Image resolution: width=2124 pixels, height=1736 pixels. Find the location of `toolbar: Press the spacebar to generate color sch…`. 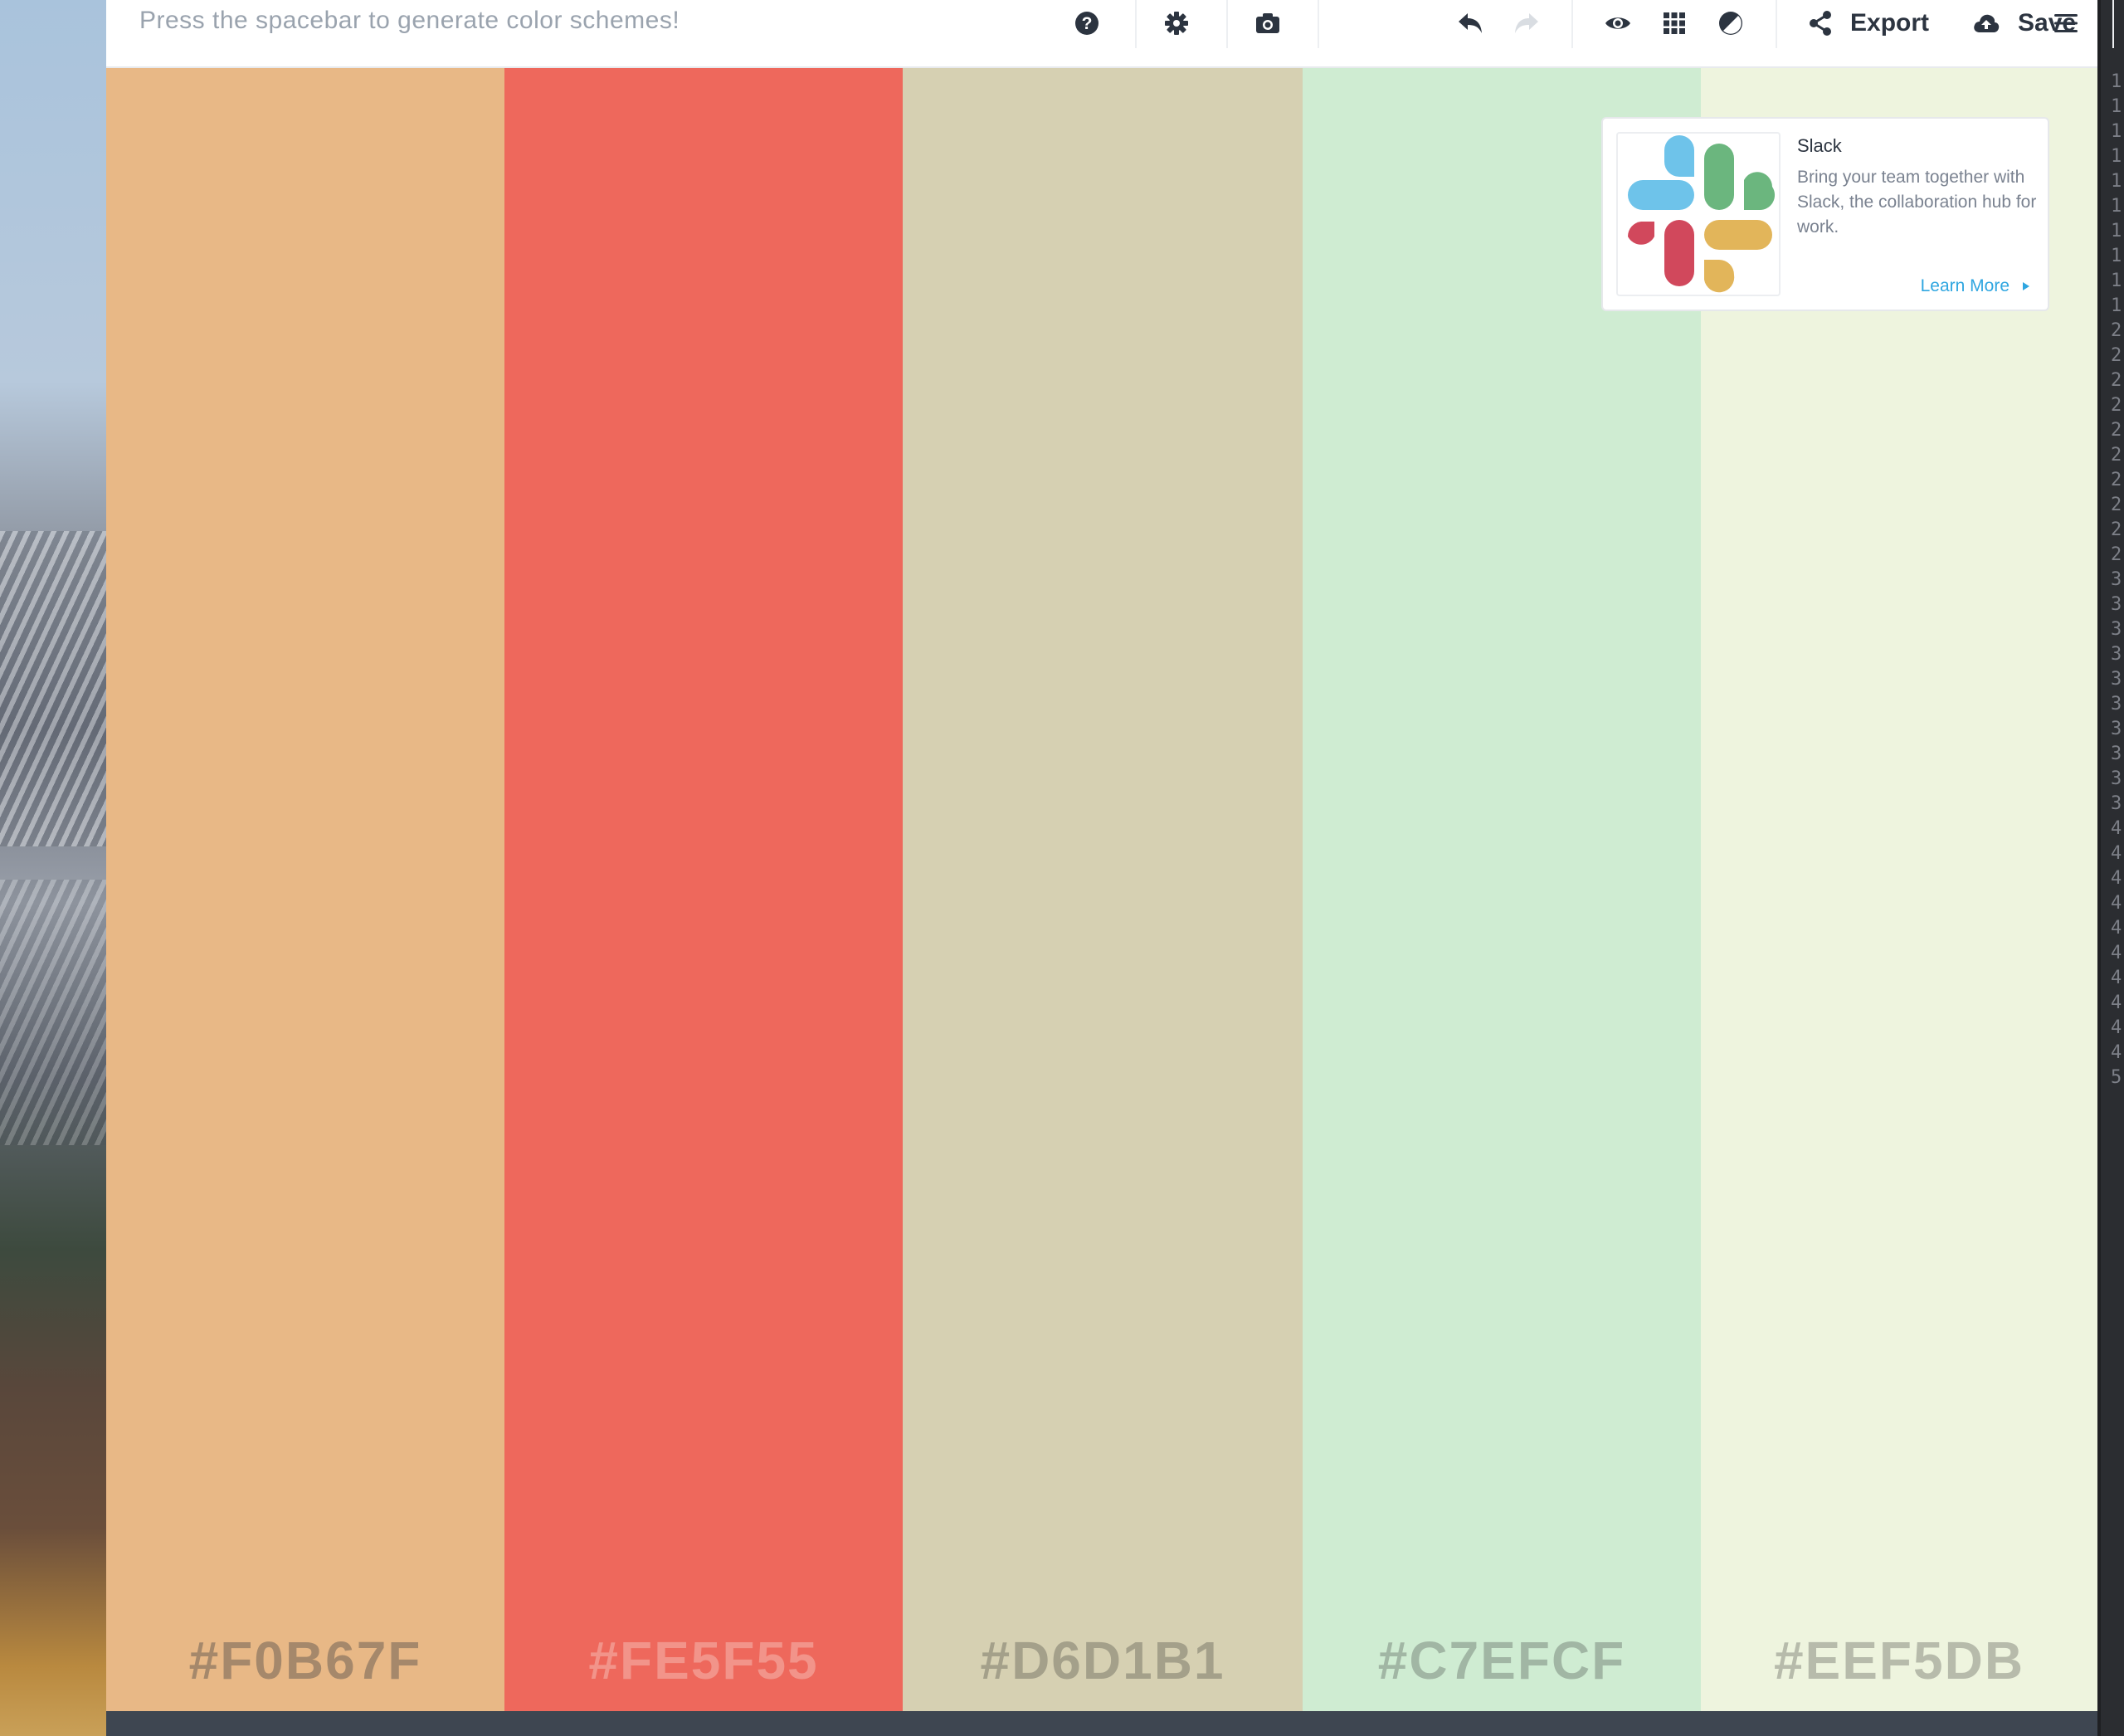

toolbar: Press the spacebar to generate color sch… is located at coordinates (1110, 34).